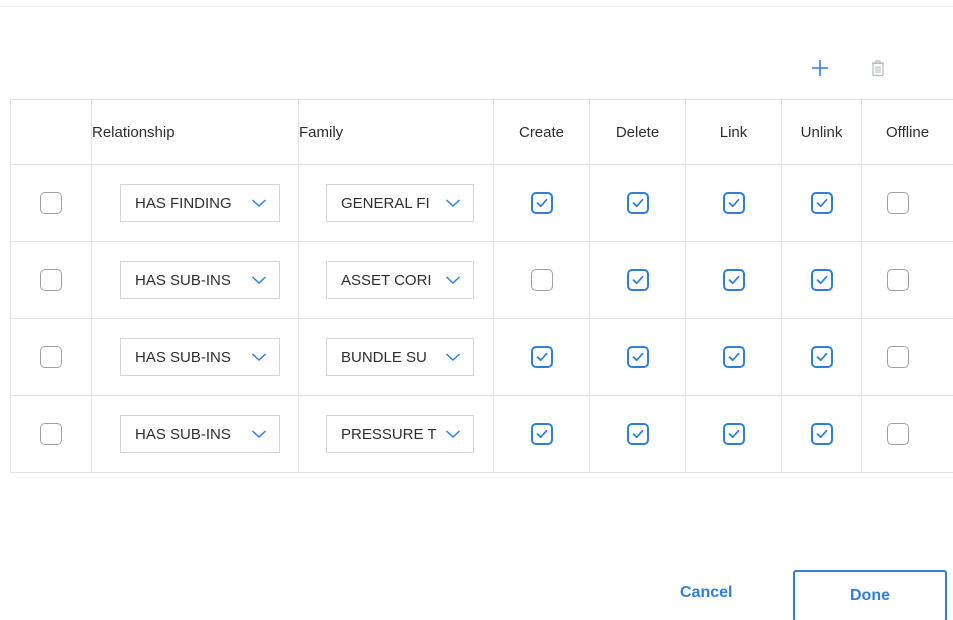 Image resolution: width=953 pixels, height=620 pixels. I want to click on table-row: HAS SUB-INS BUNDLE SU, so click(481, 357).